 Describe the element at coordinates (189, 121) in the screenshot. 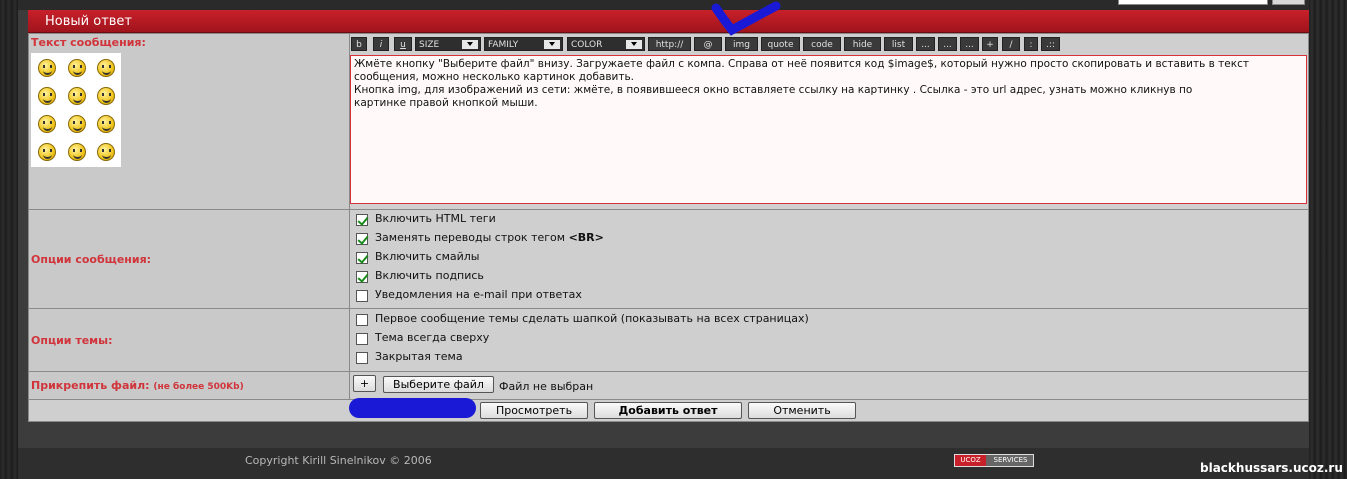

I see `message-label-cell: Текст сообщения:` at that location.